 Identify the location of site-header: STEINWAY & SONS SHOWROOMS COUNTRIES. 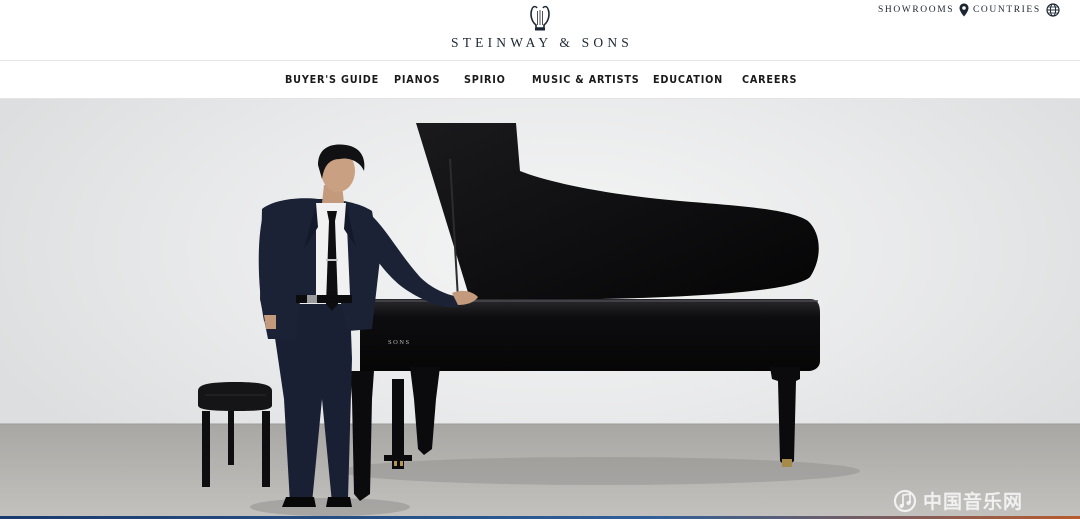
(540, 30).